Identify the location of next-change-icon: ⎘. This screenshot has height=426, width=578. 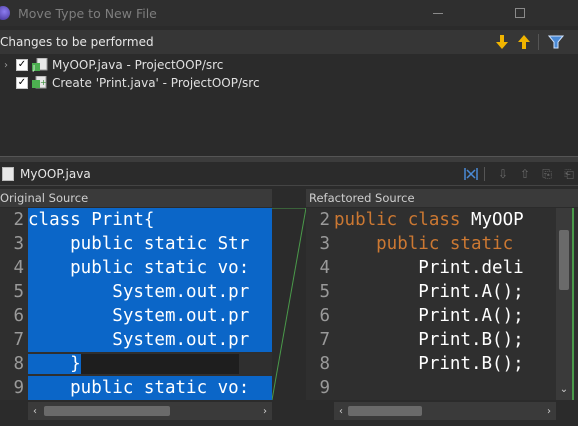
(547, 173).